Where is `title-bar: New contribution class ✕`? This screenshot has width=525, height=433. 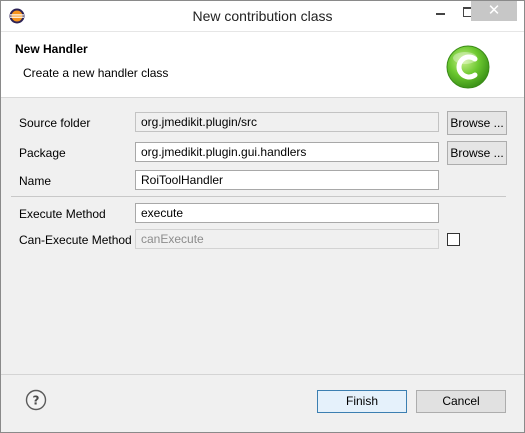 title-bar: New contribution class ✕ is located at coordinates (262, 16).